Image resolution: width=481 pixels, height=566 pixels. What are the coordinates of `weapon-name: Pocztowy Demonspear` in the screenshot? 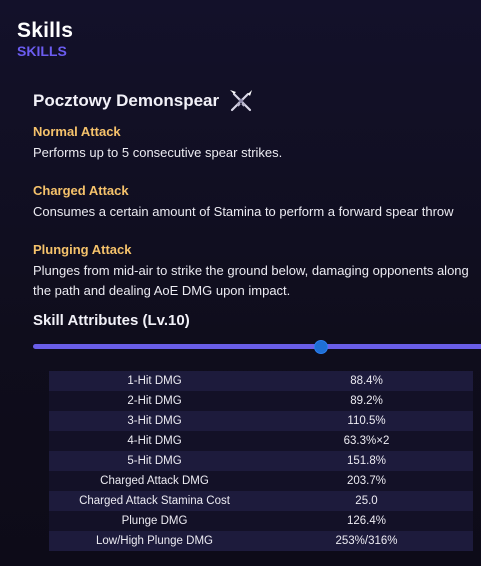 It's located at (126, 100).